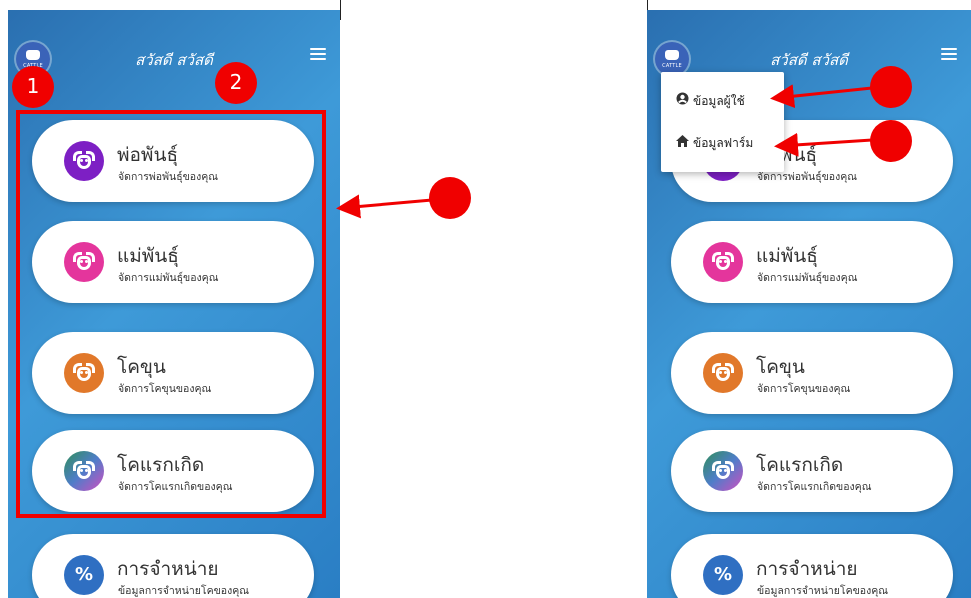 The width and height of the screenshot is (971, 598). I want to click on arrow-to-farm-info, so click(823, 144).